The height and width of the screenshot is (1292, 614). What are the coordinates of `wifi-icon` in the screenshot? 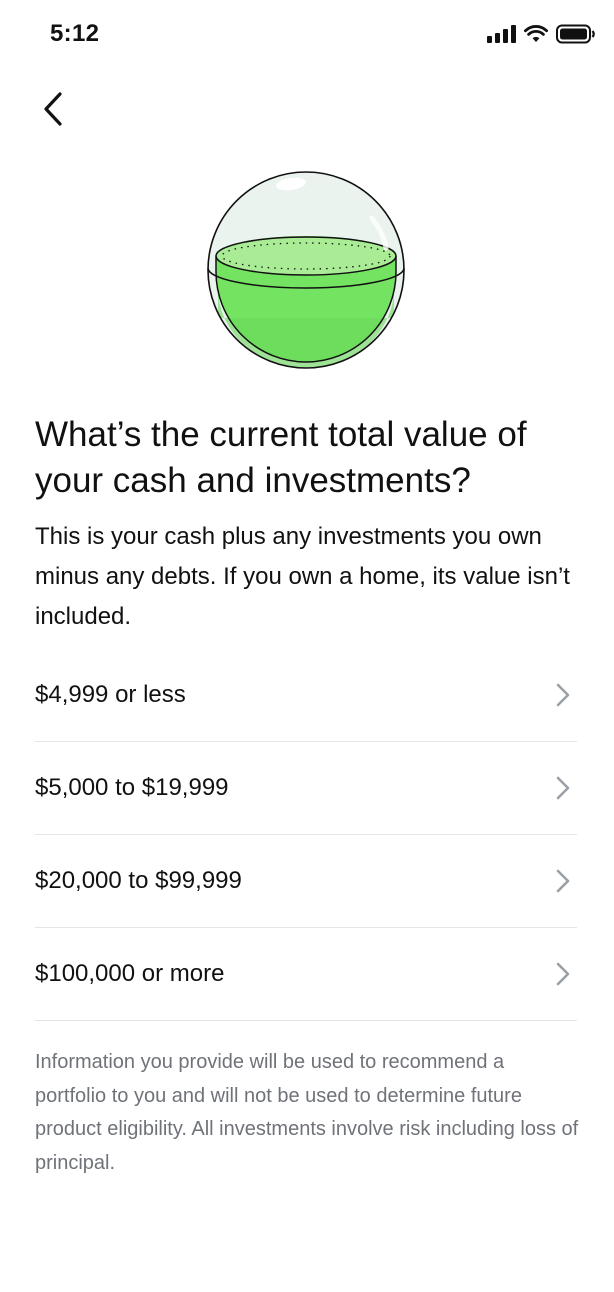 It's located at (536, 33).